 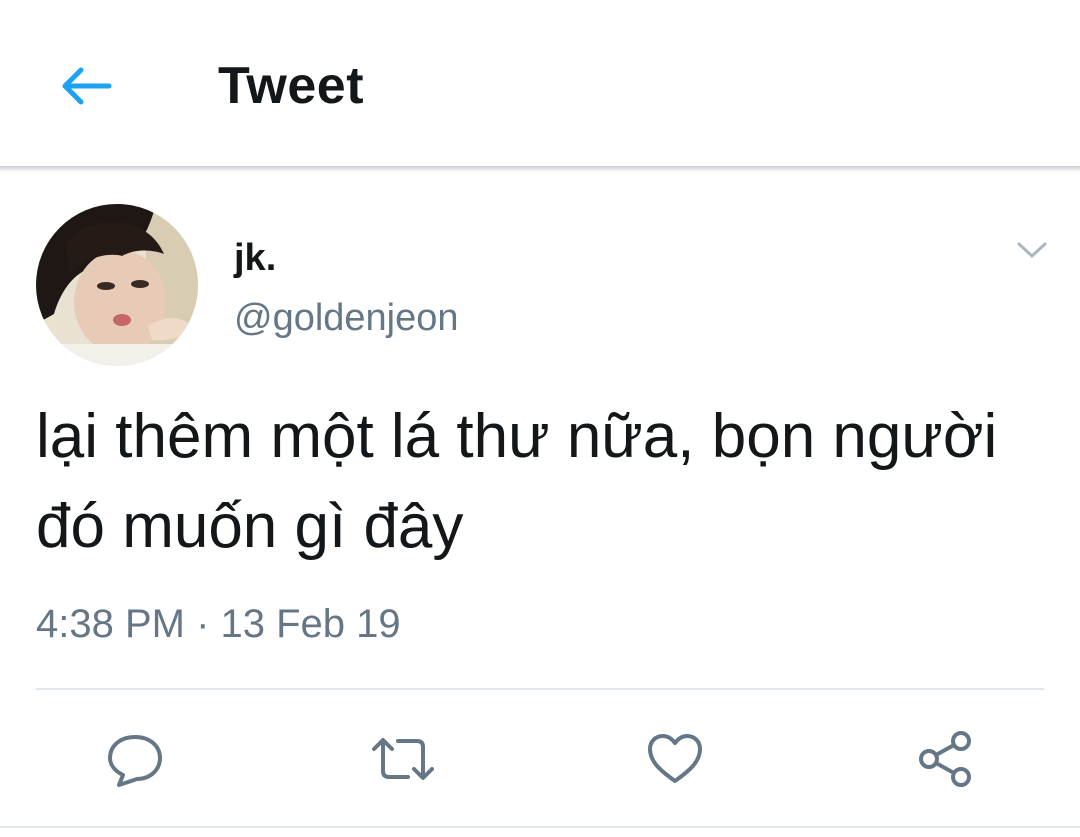 I want to click on chevron-down-icon, so click(x=1032, y=250).